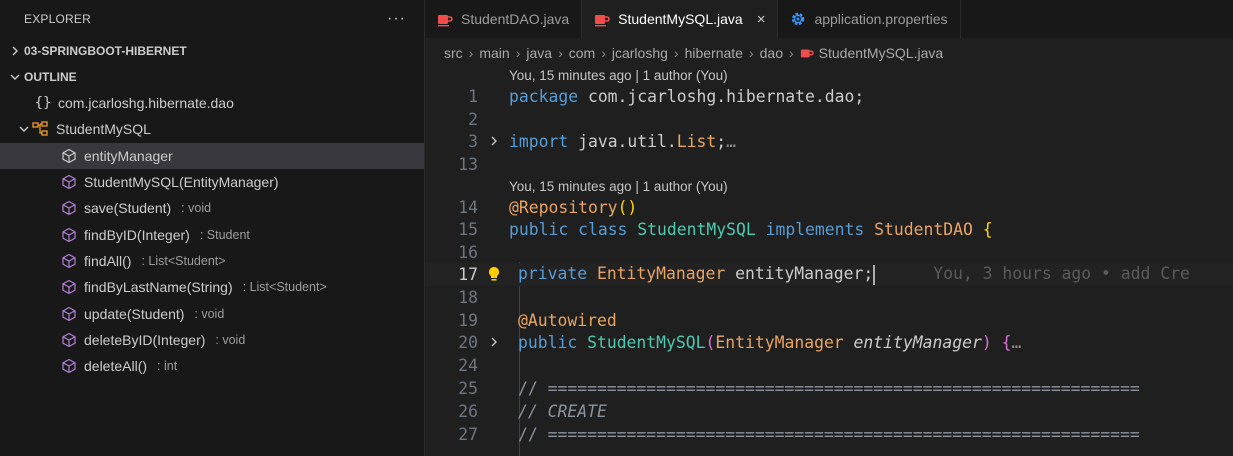  What do you see at coordinates (50, 77) in the screenshot?
I see `section-outline-label: OUTLINE` at bounding box center [50, 77].